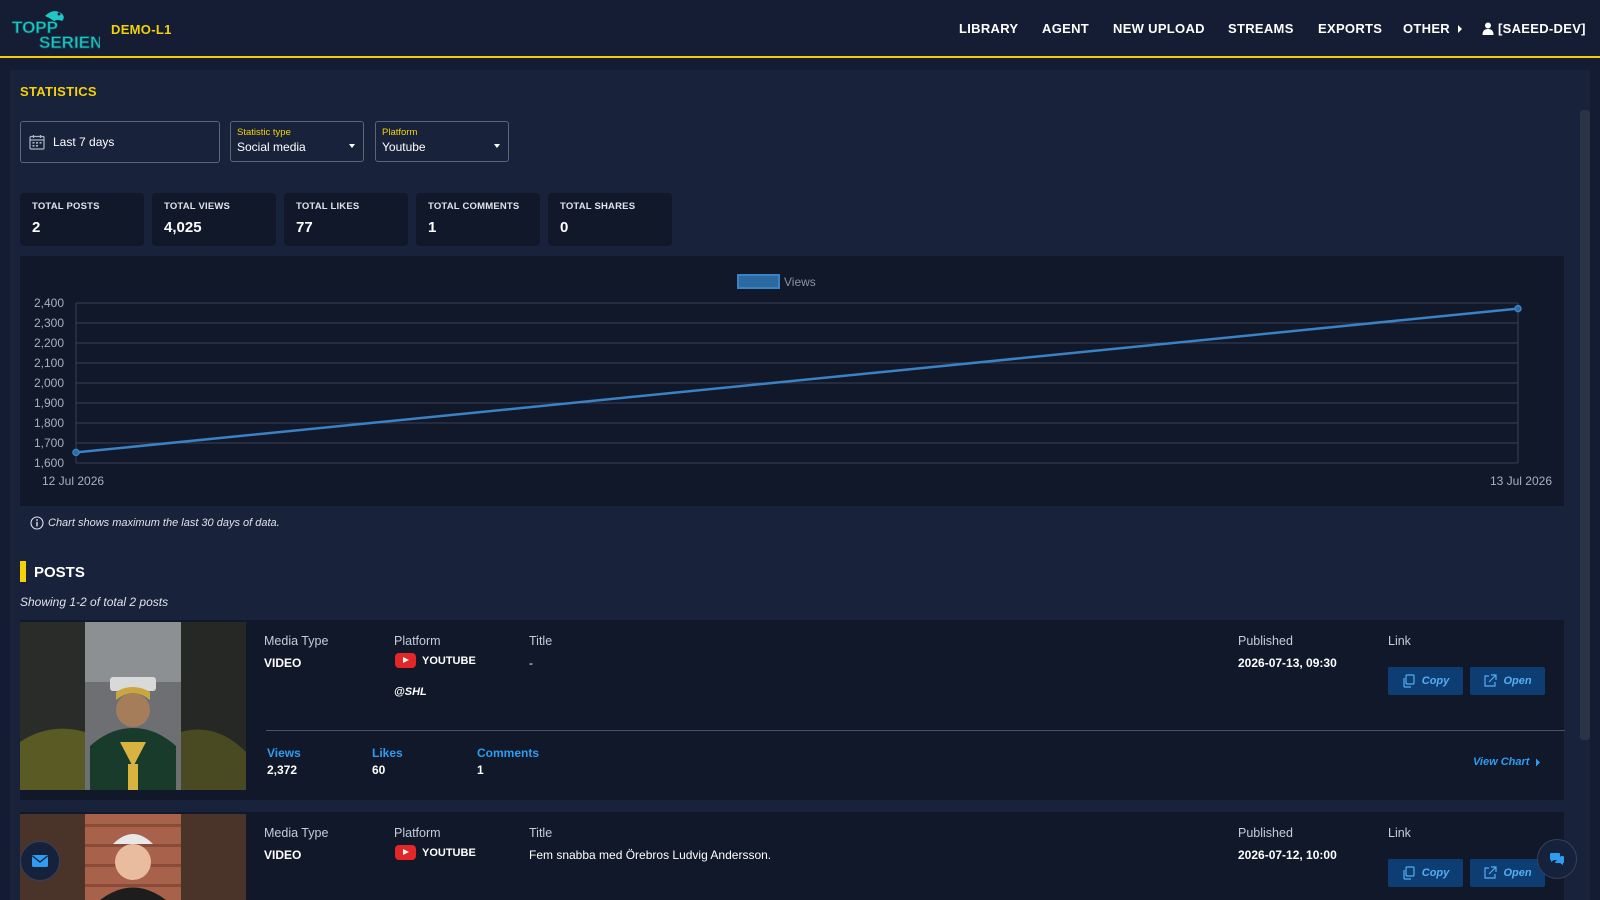 Image resolution: width=1600 pixels, height=900 pixels. What do you see at coordinates (404, 147) in the screenshot?
I see `platform-value: Youtube` at bounding box center [404, 147].